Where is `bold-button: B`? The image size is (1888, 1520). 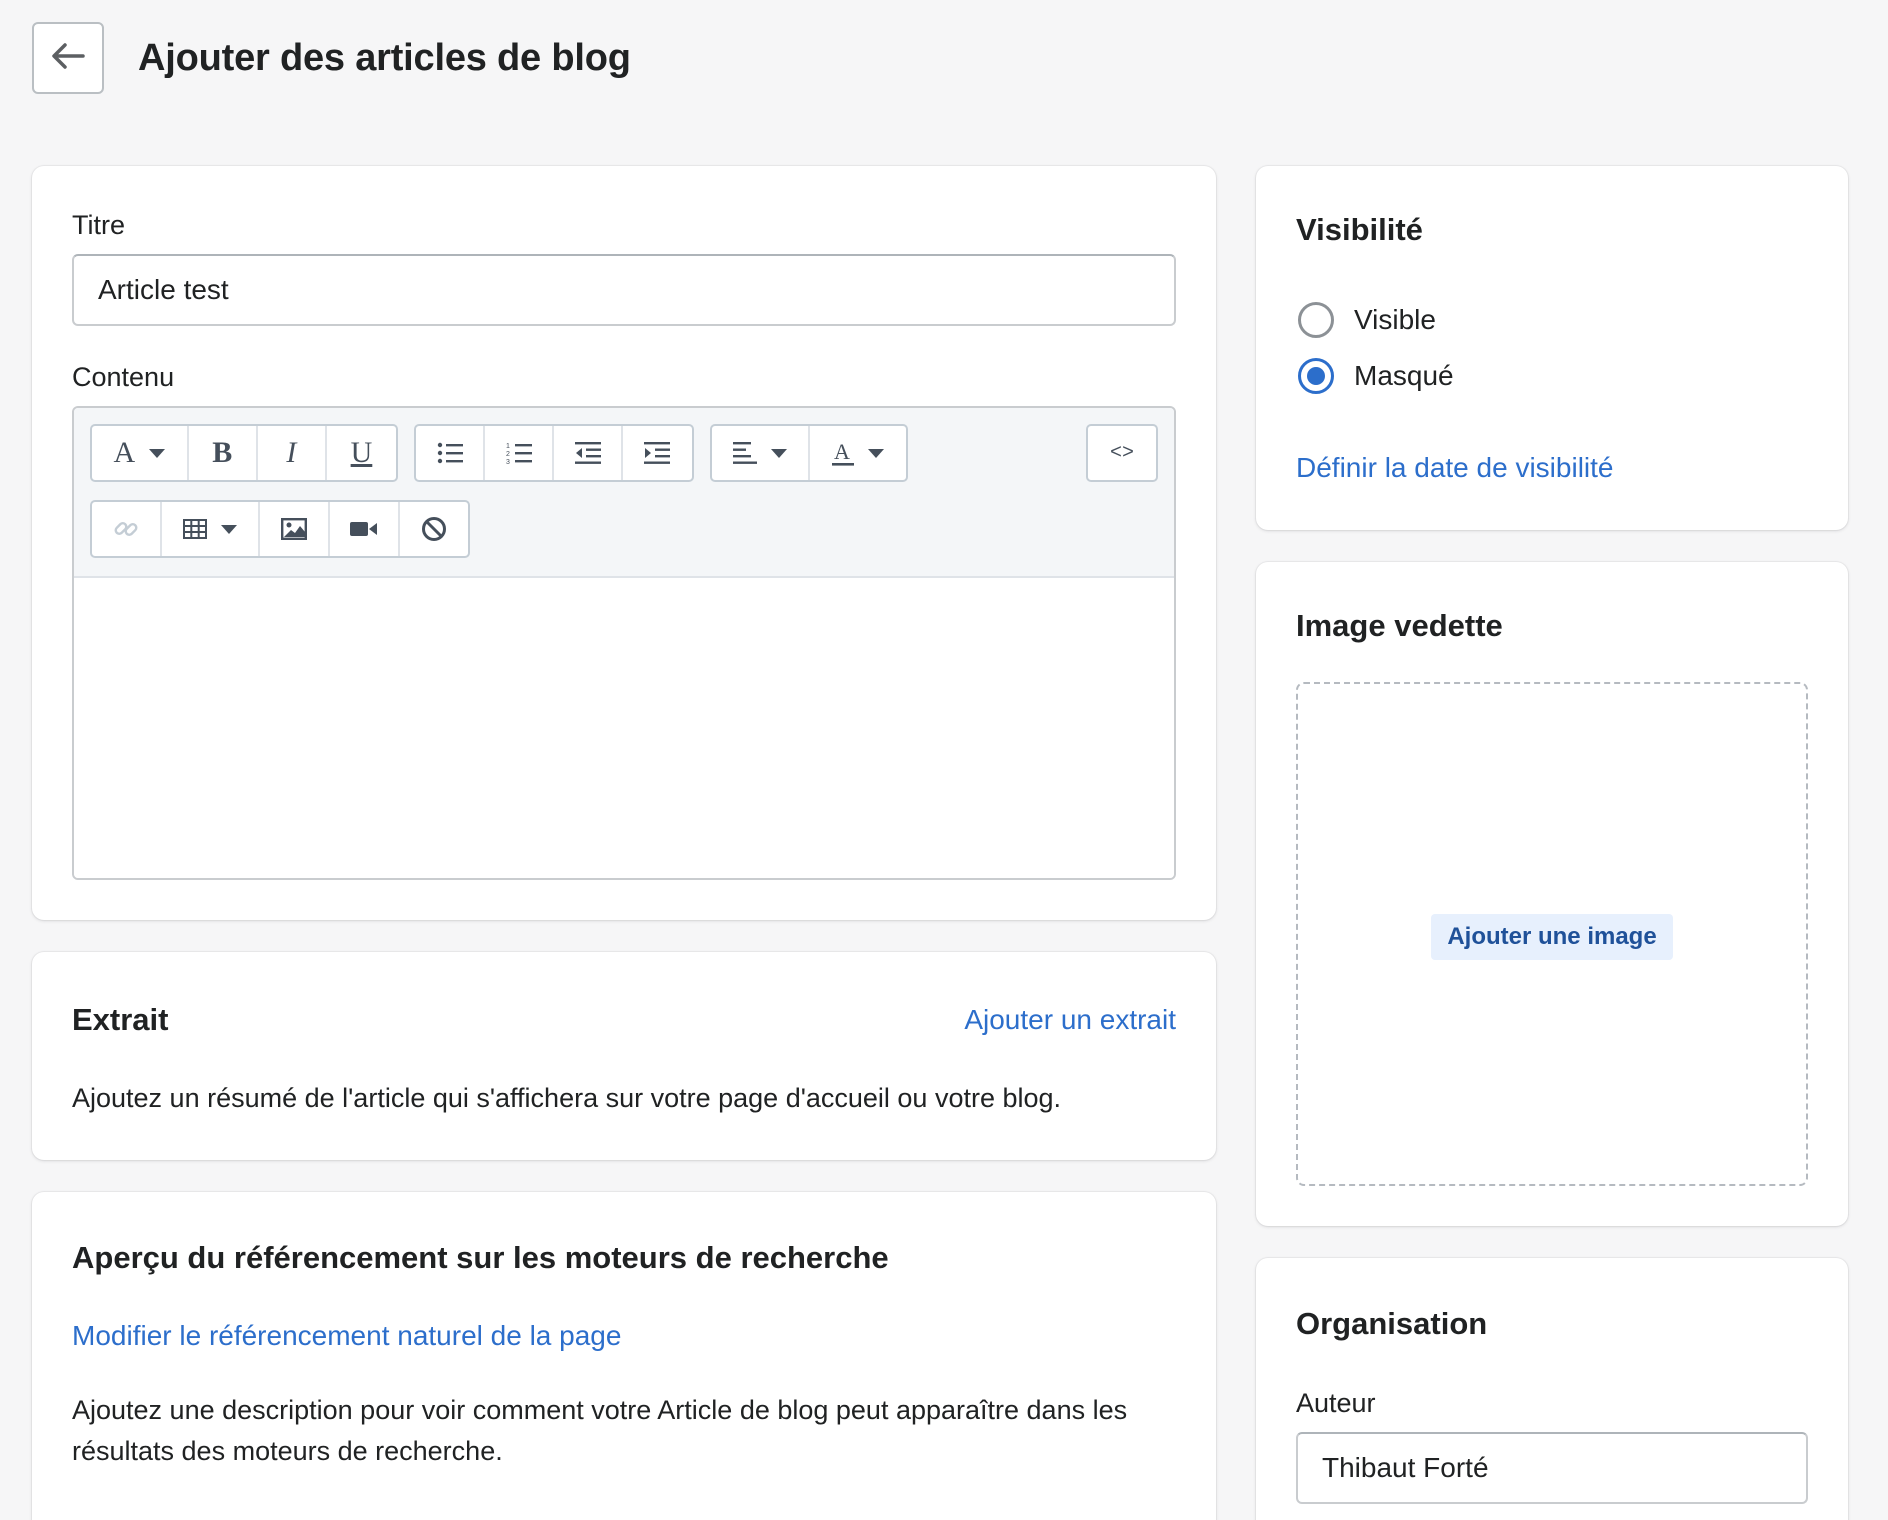 bold-button: B is located at coordinates (223, 453).